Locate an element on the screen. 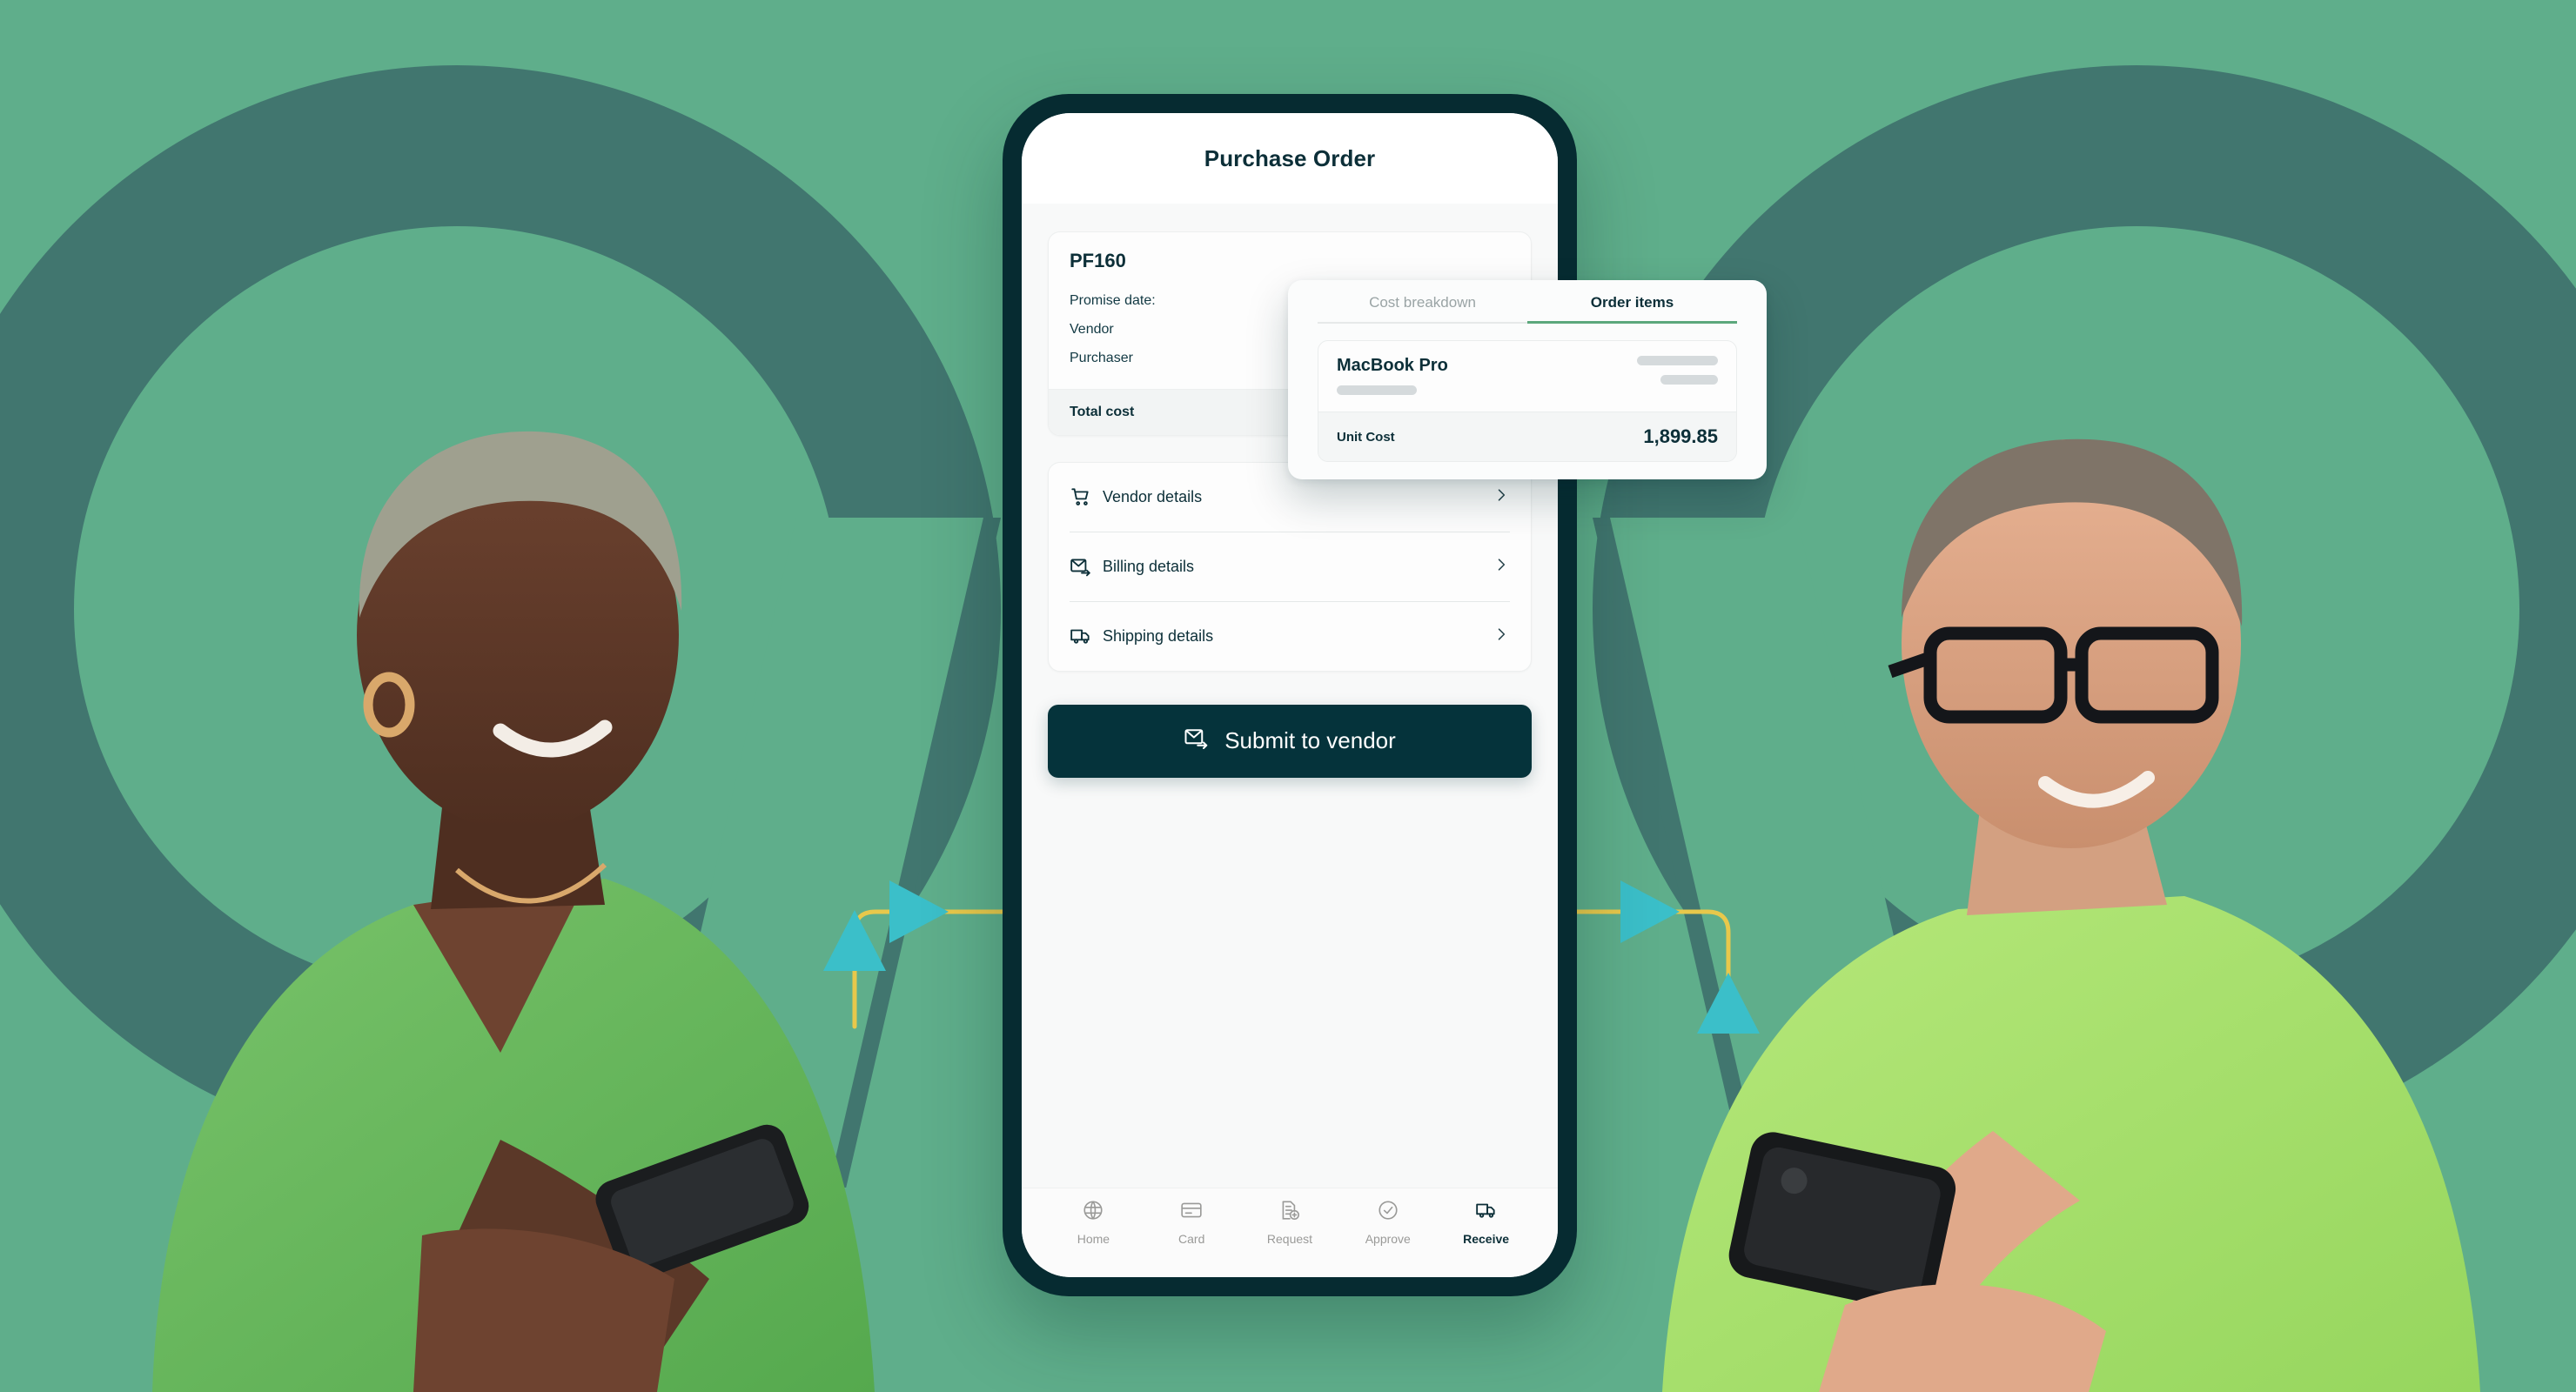  nav-label-receive: Receive is located at coordinates (1486, 1239).